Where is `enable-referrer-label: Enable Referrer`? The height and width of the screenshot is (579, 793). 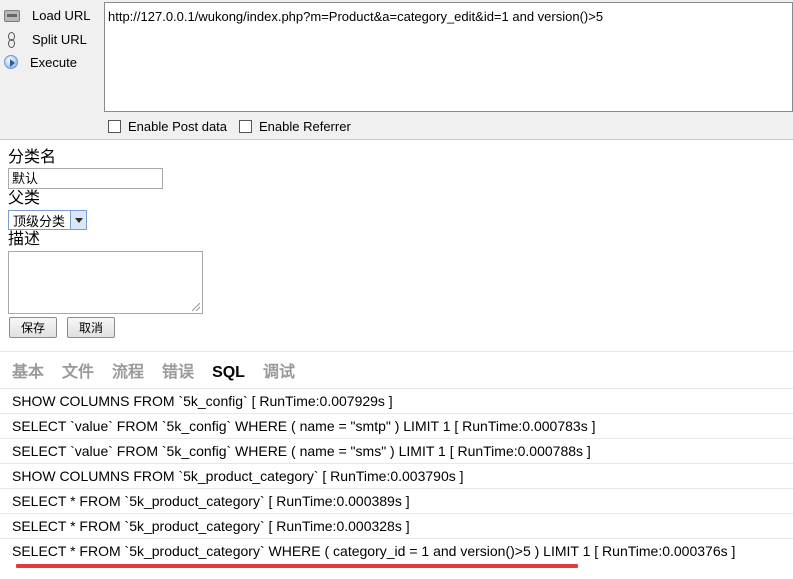
enable-referrer-label: Enable Referrer is located at coordinates (305, 126).